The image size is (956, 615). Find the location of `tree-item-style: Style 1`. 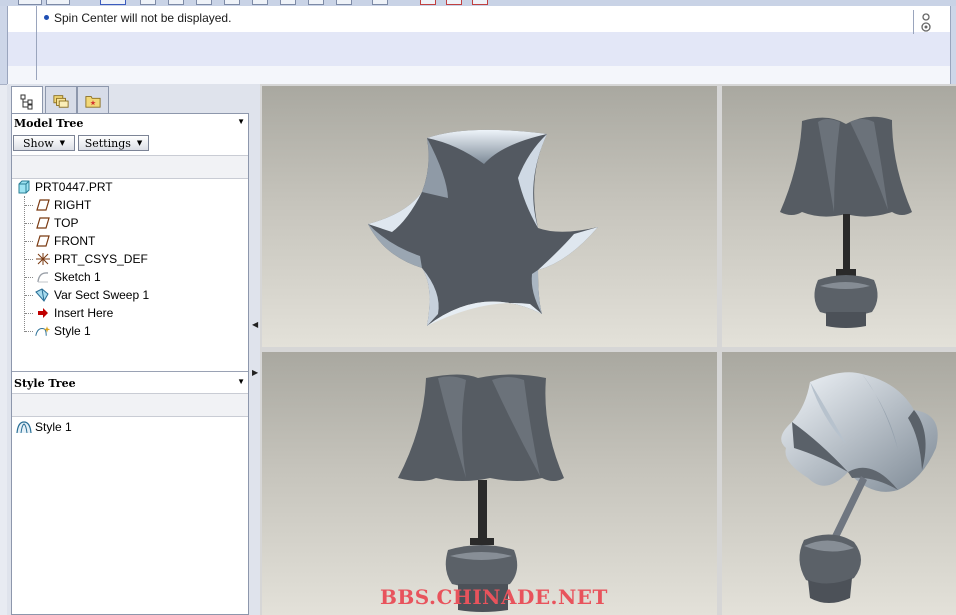

tree-item-style: Style 1 is located at coordinates (63, 331).